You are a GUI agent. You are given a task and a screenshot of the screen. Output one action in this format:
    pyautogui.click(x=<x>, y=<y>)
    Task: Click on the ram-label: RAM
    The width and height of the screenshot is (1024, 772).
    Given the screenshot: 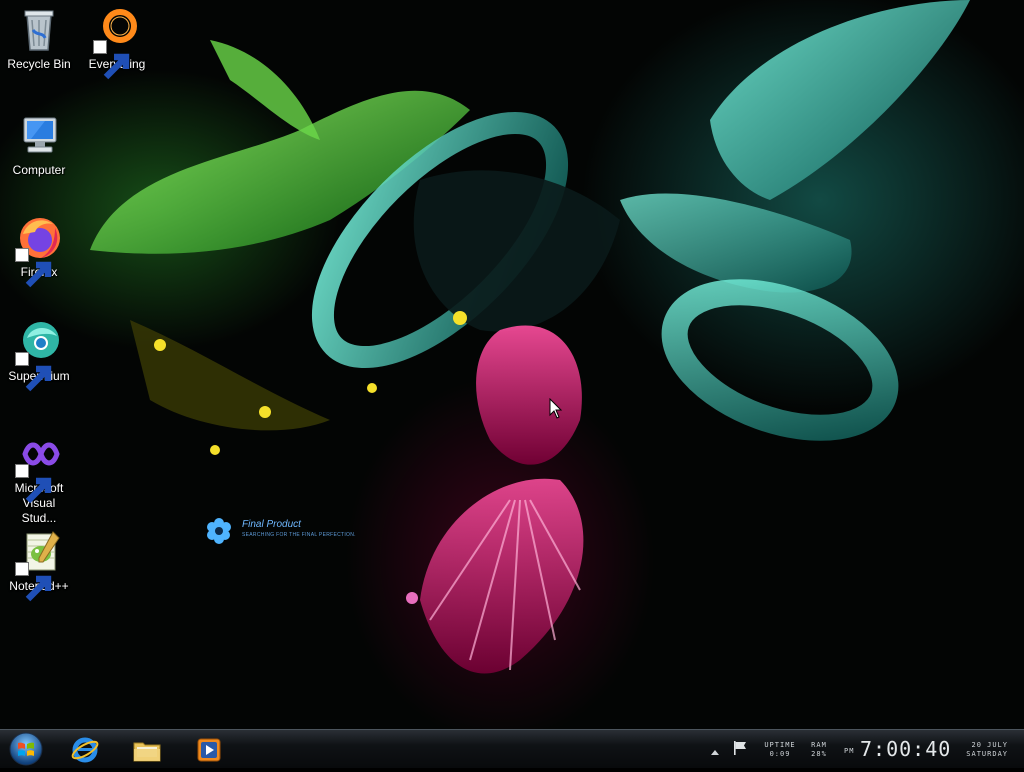 What is the action you would take?
    pyautogui.click(x=819, y=745)
    